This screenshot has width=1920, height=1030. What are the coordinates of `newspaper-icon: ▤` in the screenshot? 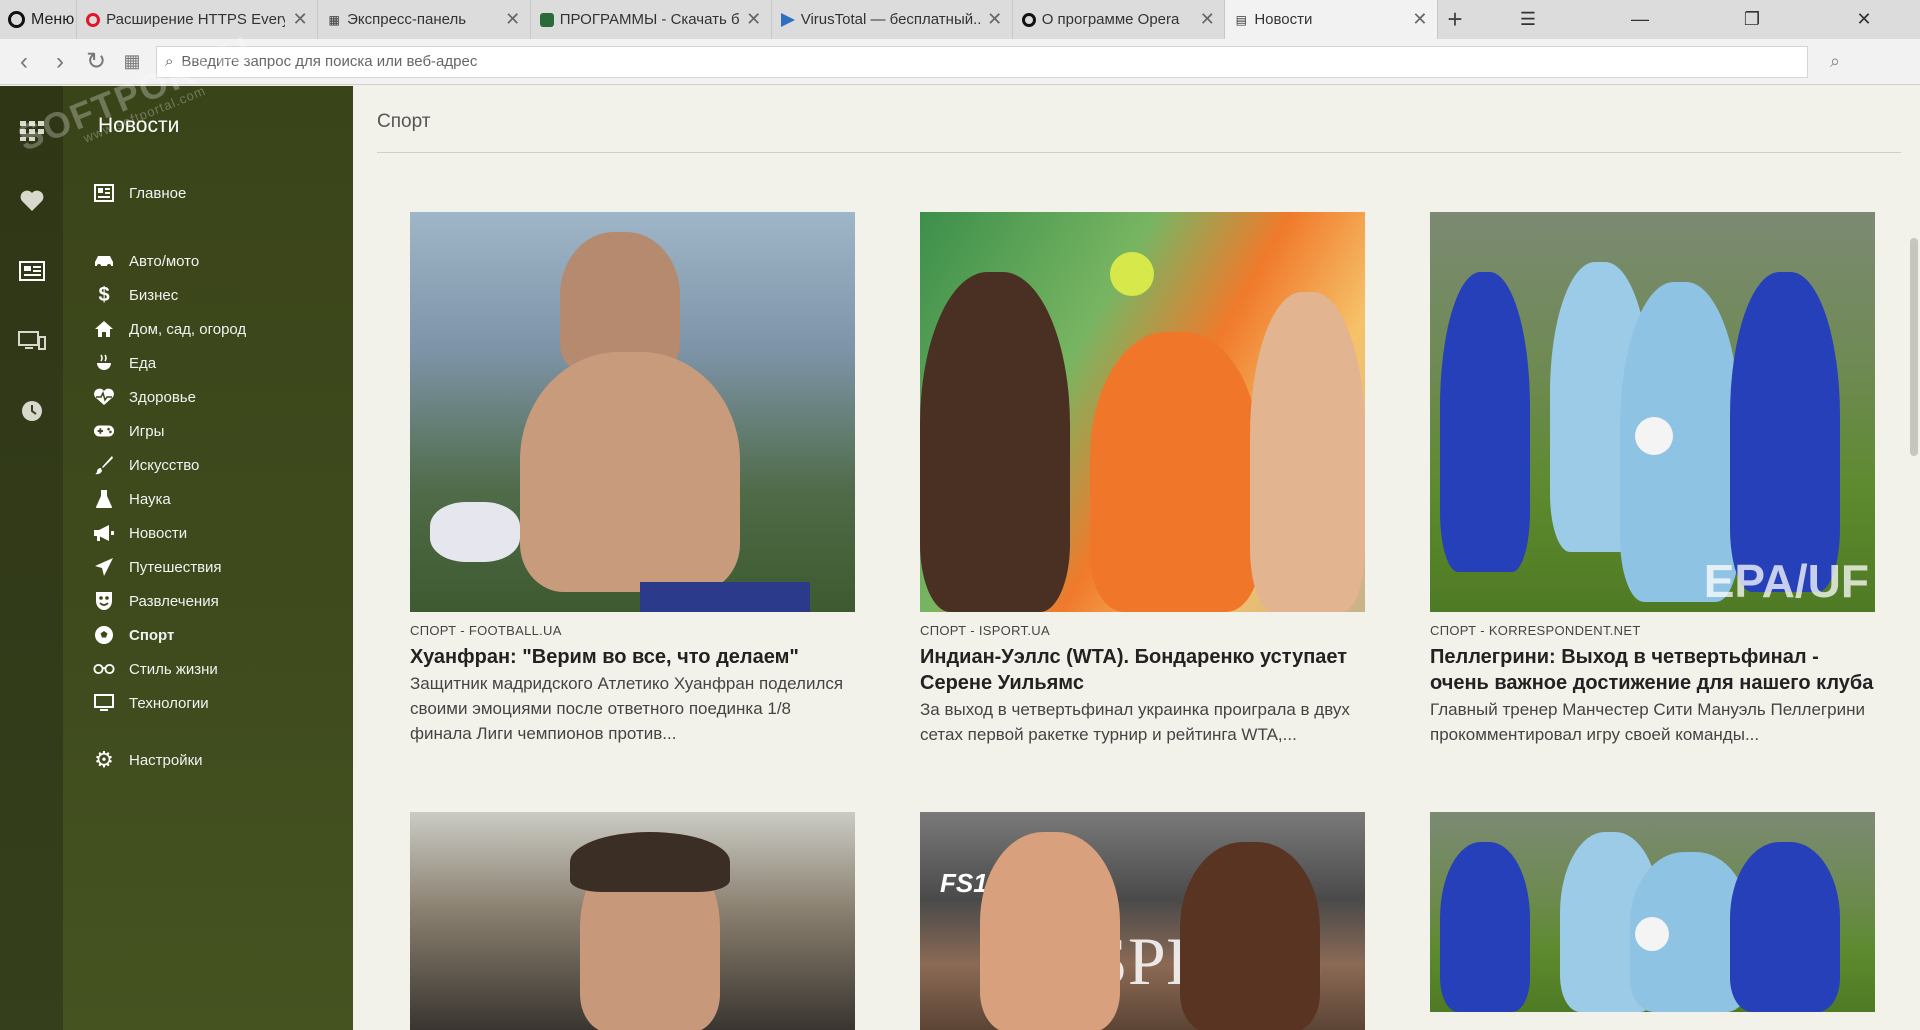 It's located at (1241, 19).